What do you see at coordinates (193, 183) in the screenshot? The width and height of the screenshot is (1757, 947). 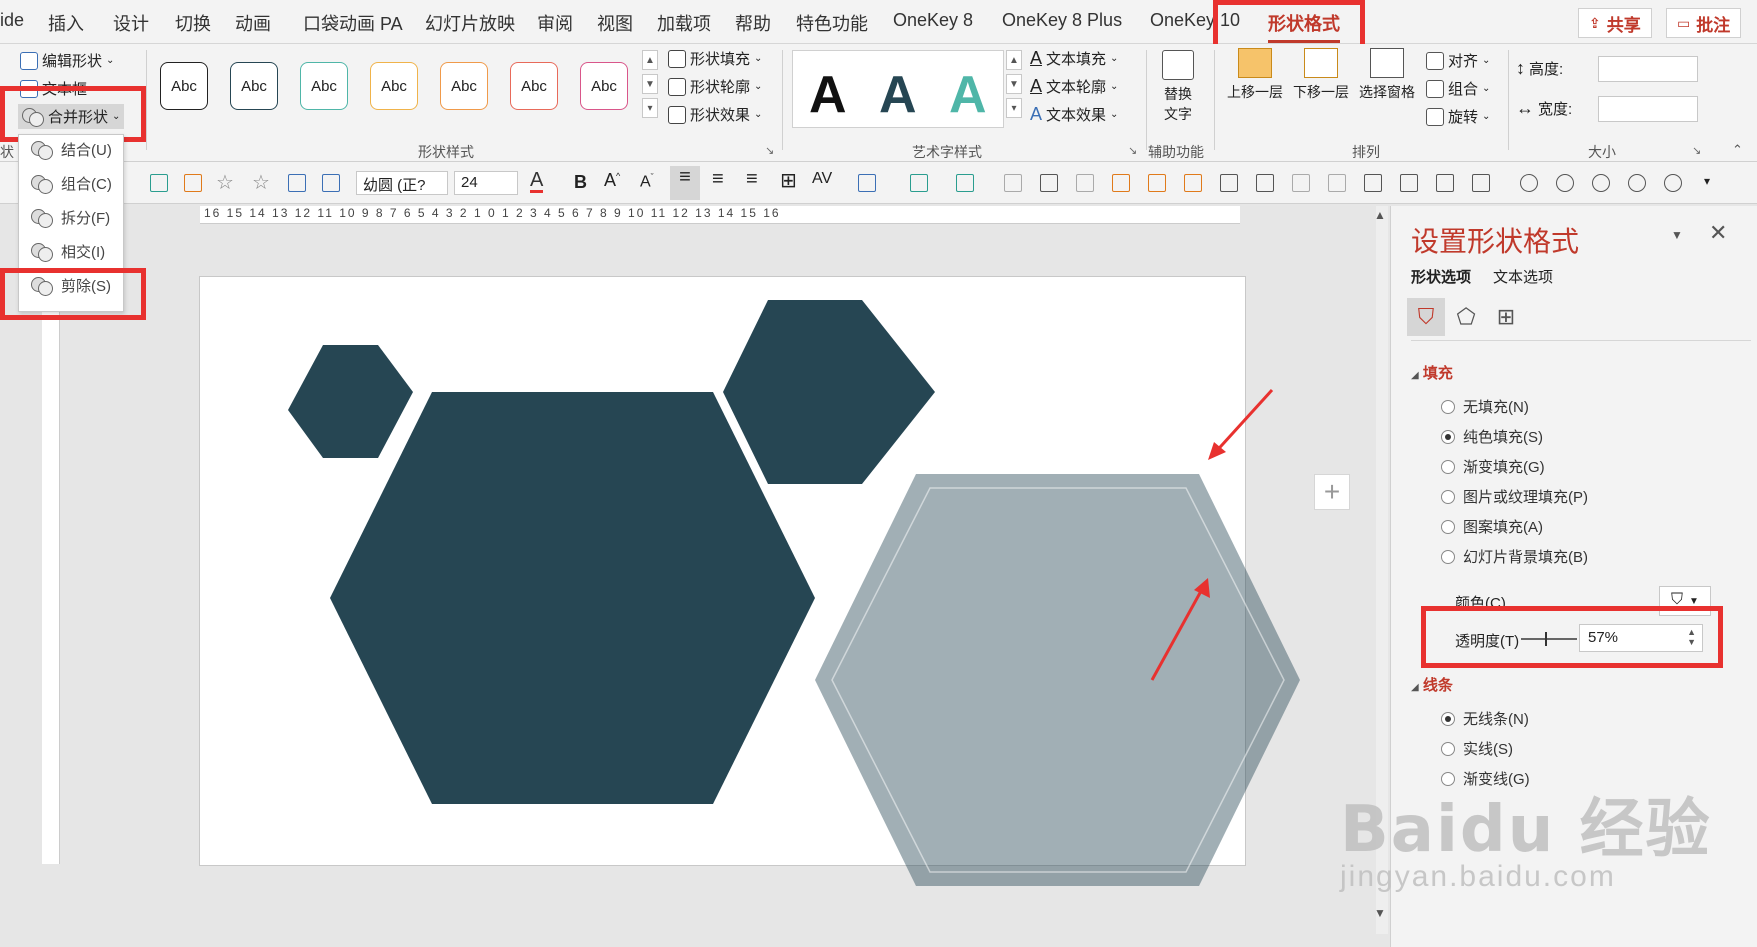 I see `select-shape-icon` at bounding box center [193, 183].